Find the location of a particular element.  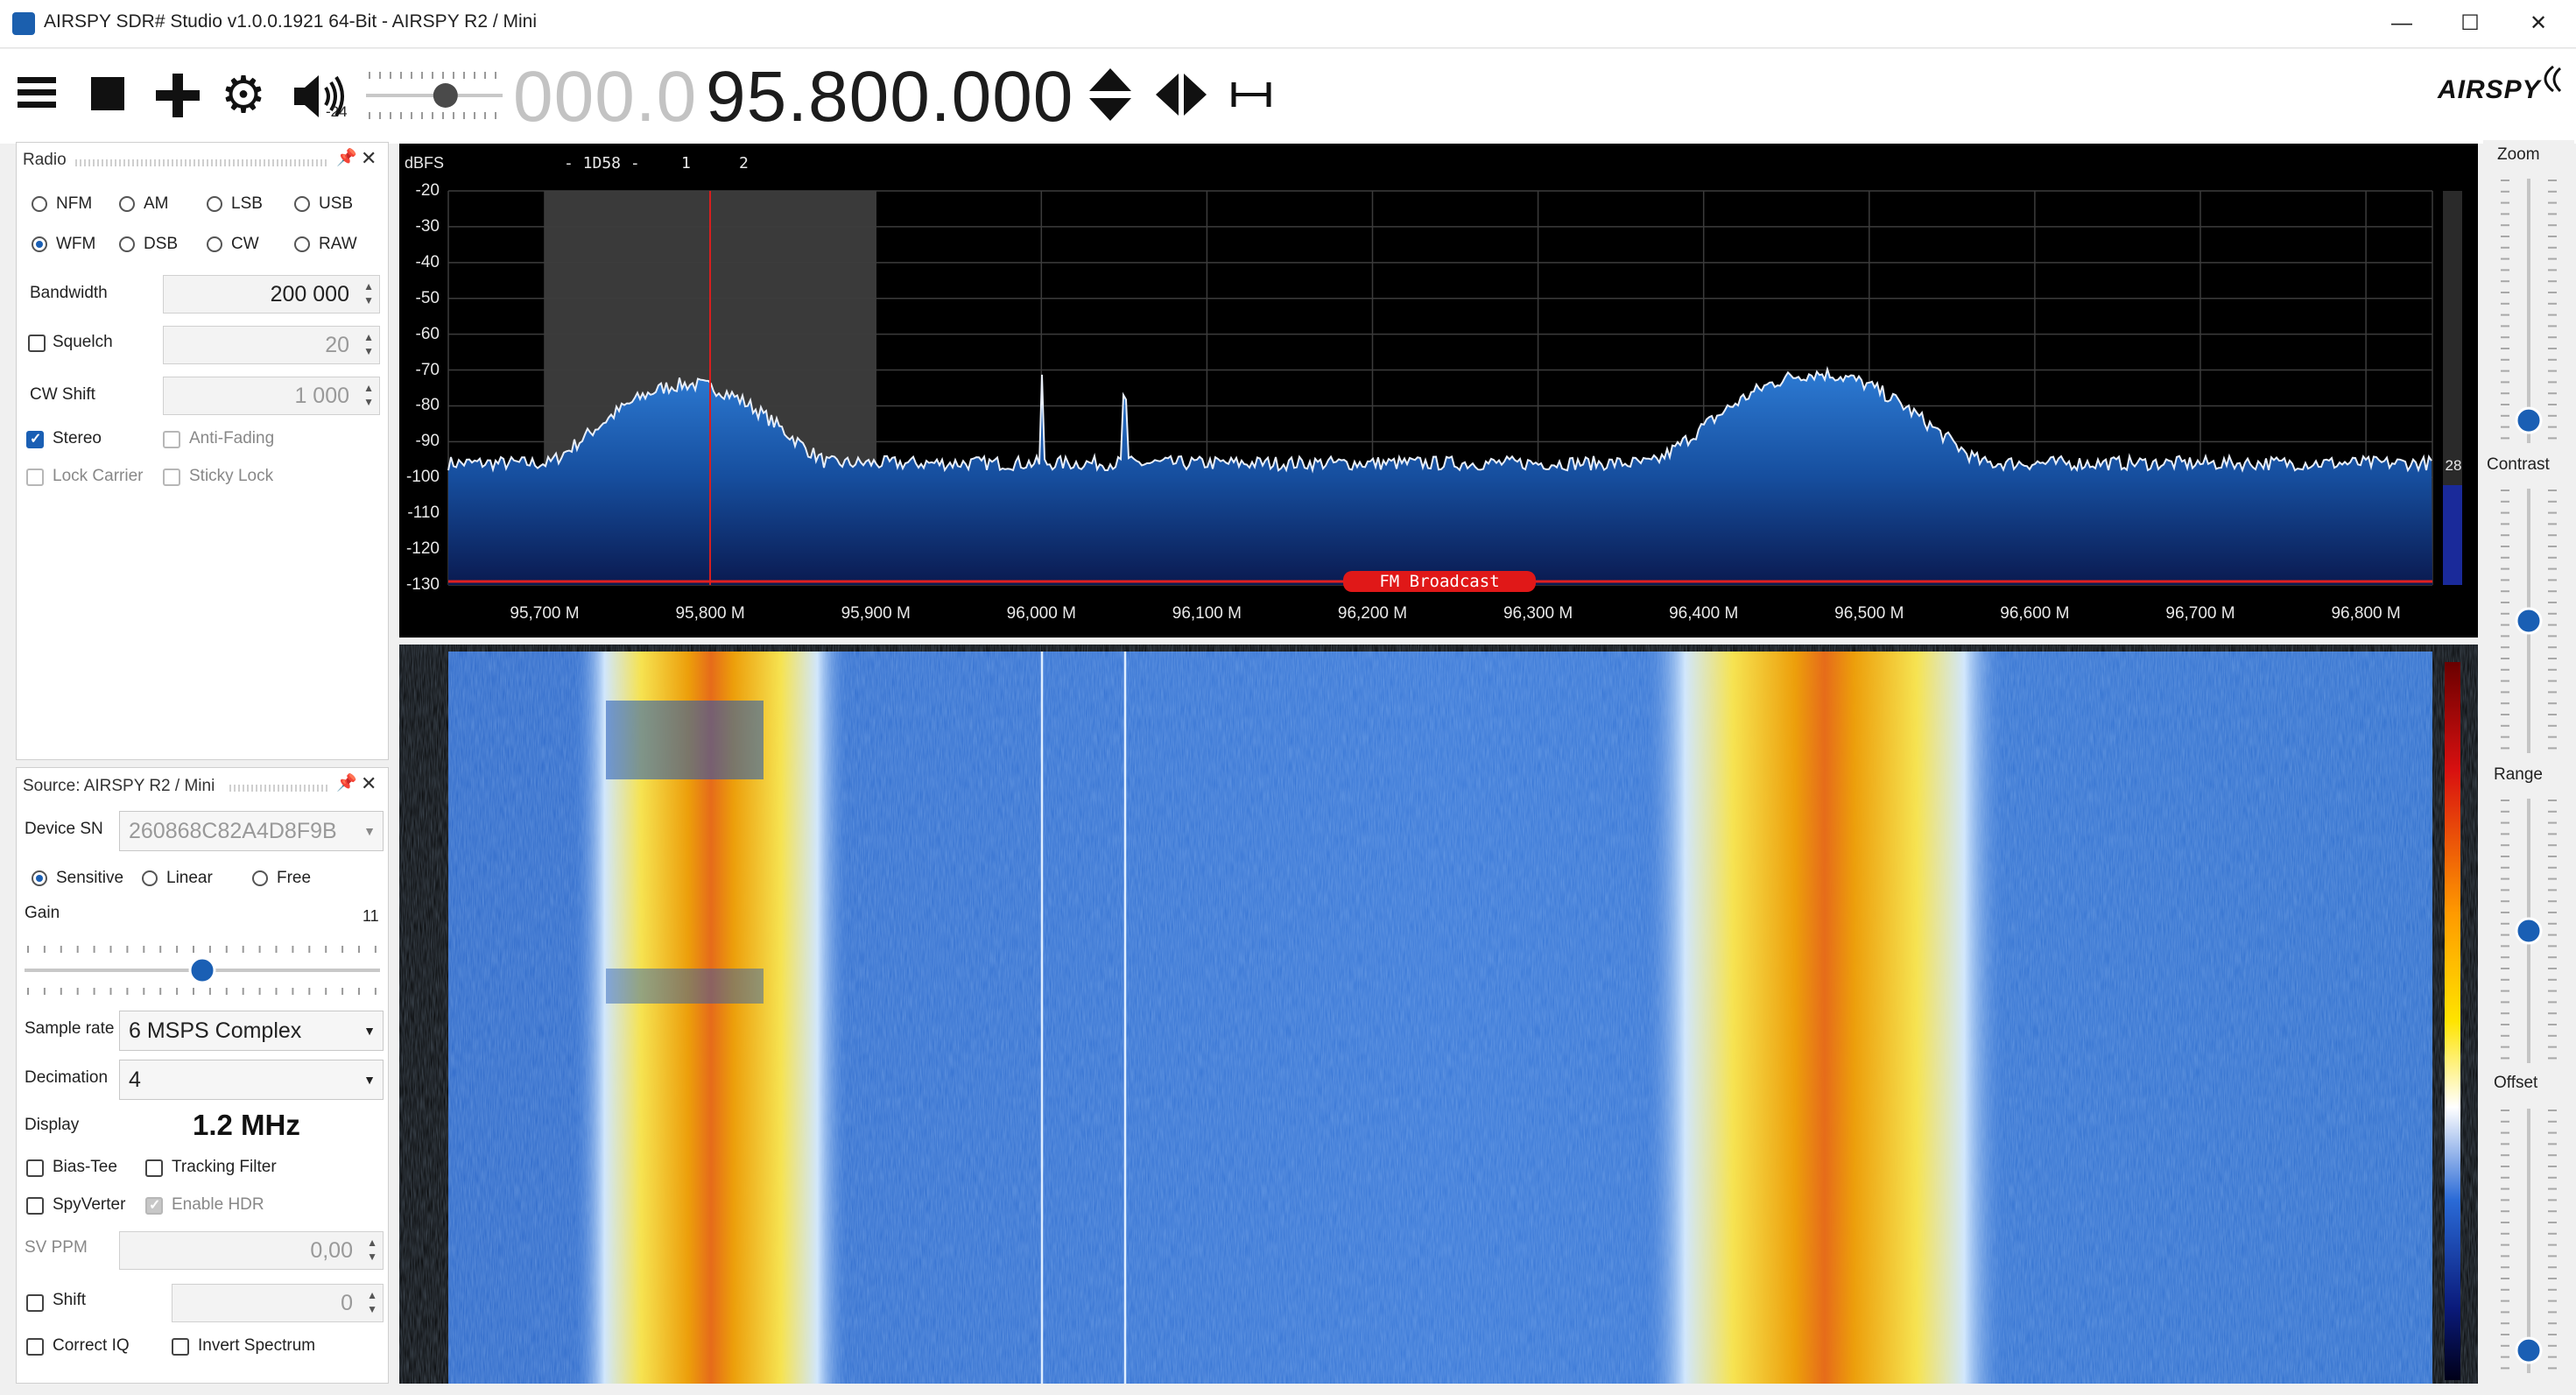

radio-cw is located at coordinates (214, 244).